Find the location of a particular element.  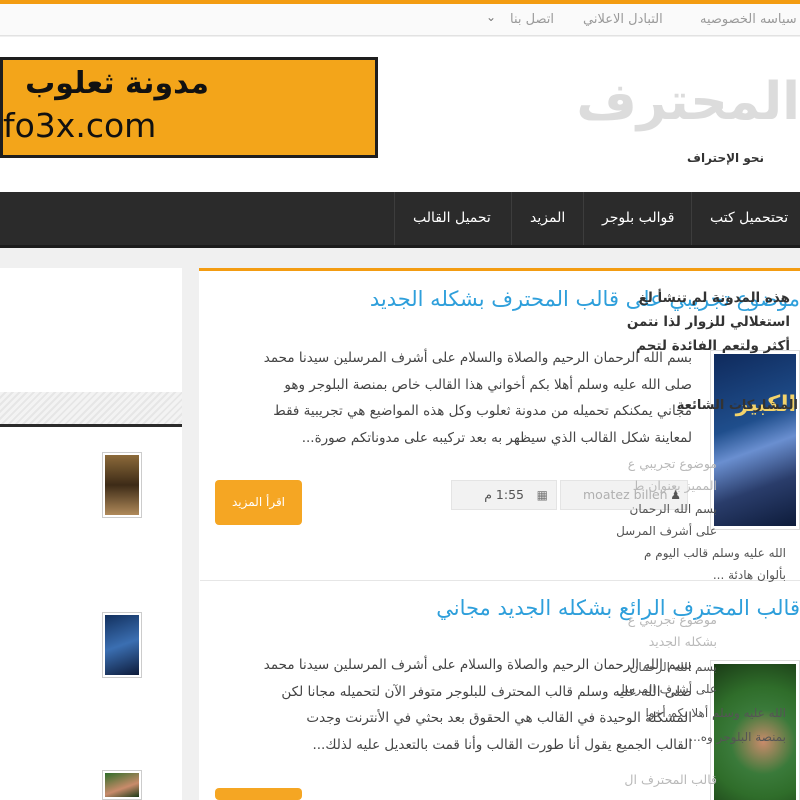

popular-post-title: بشكله الجديد is located at coordinates (683, 641).